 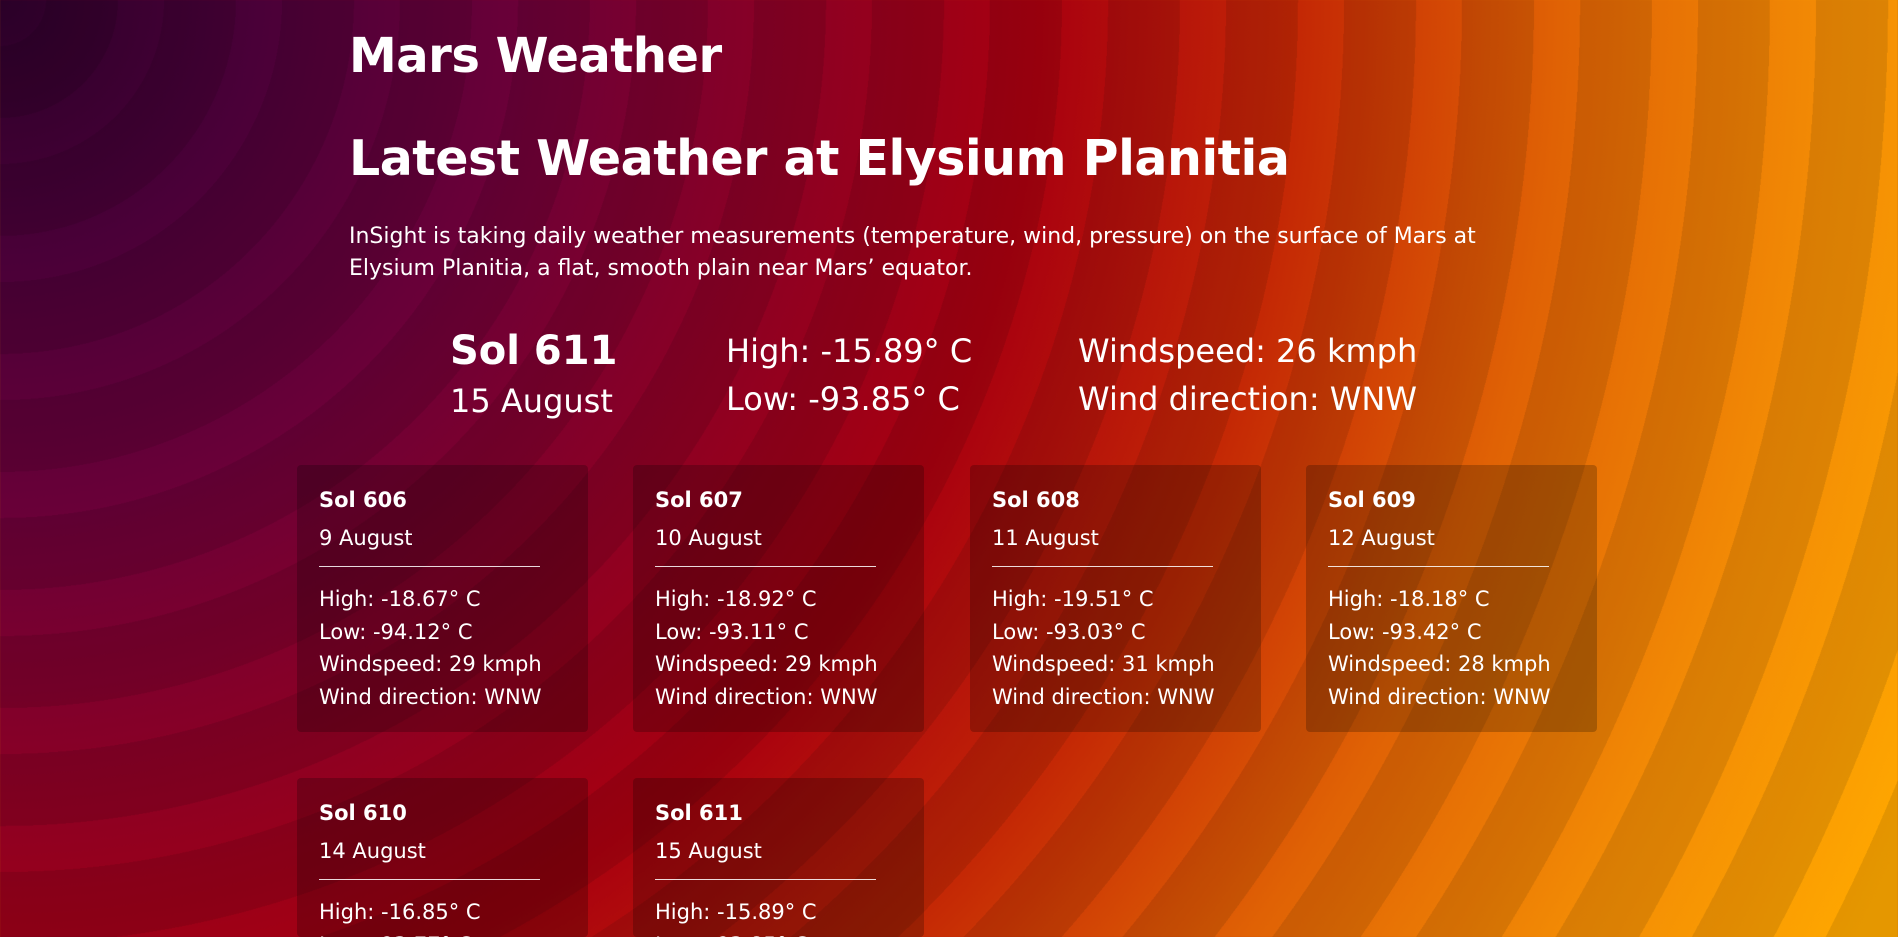 I want to click on card-sol: Sol 610, so click(x=363, y=813).